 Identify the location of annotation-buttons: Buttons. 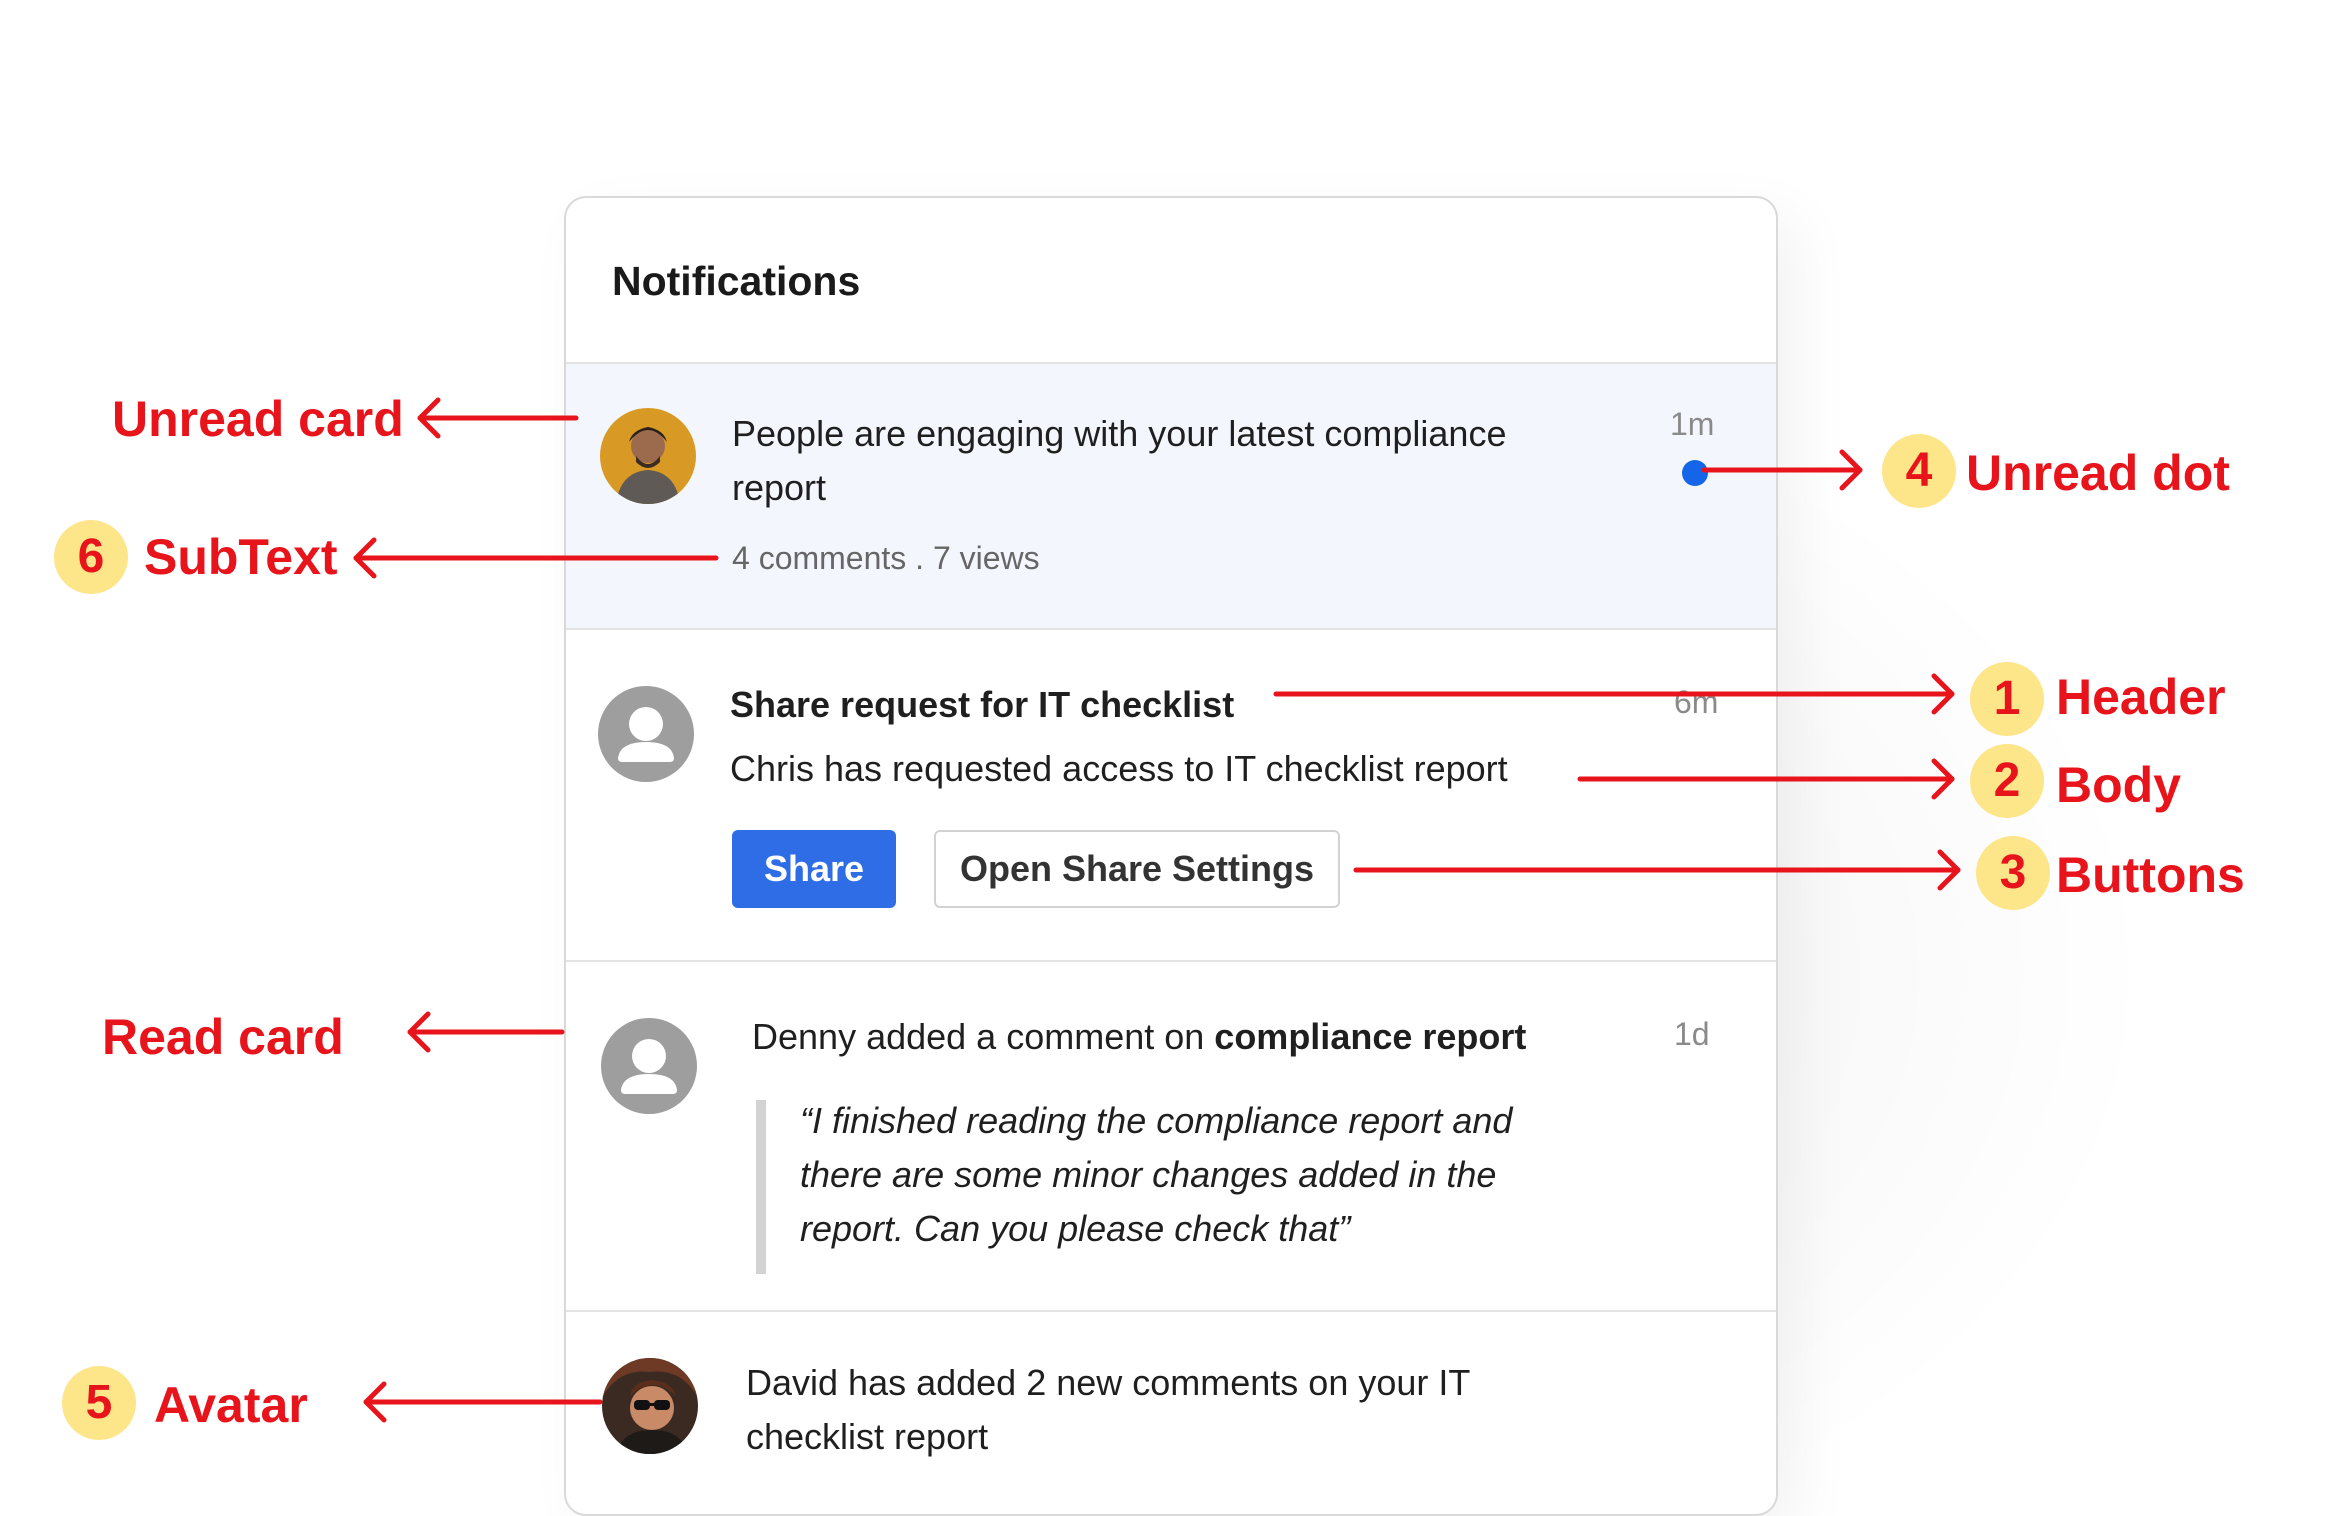
(2150, 875).